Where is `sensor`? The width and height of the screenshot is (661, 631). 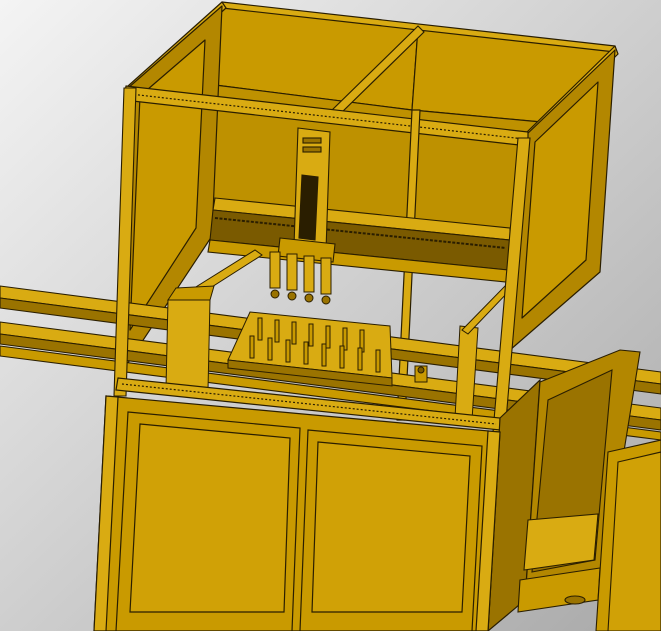
sensor is located at coordinates (421, 370).